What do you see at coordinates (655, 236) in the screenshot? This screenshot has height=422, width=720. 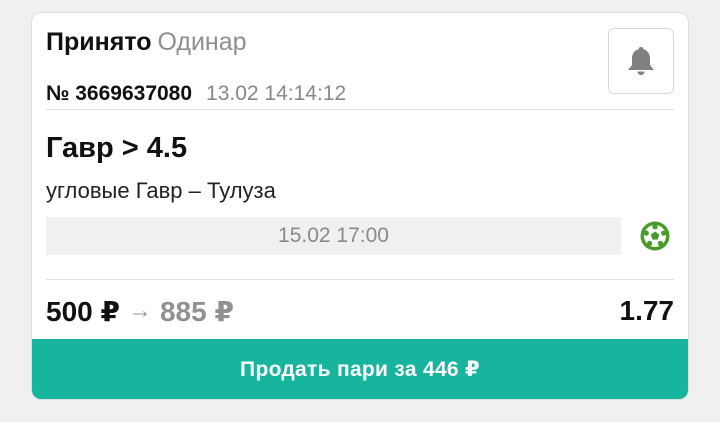 I see `football-icon` at bounding box center [655, 236].